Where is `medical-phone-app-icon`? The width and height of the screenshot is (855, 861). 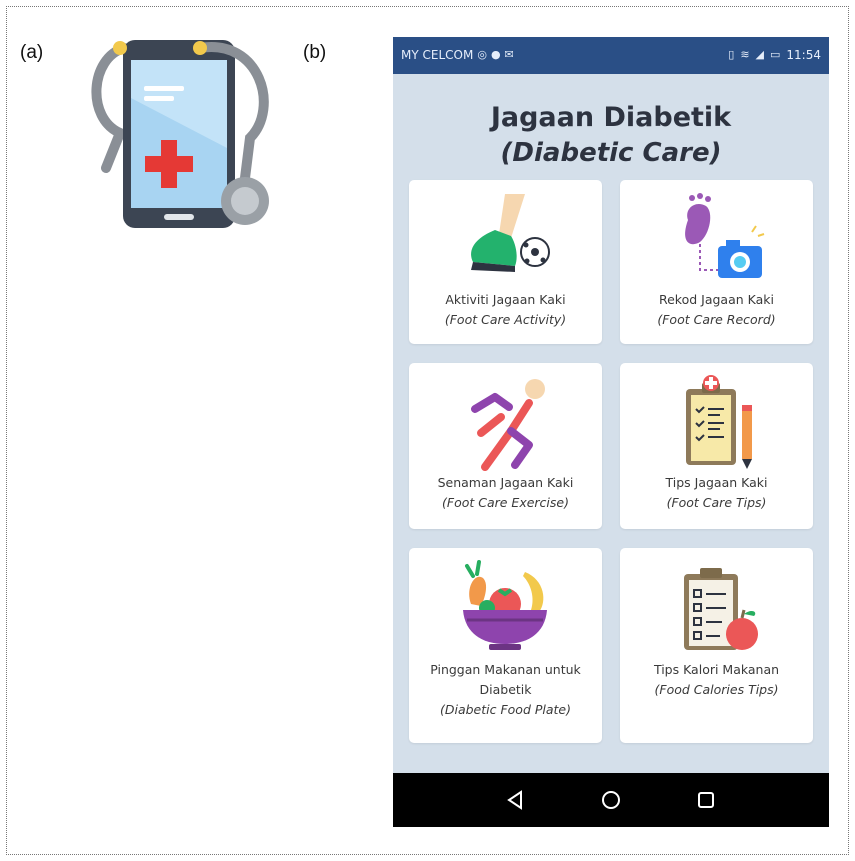
medical-phone-app-icon is located at coordinates (180, 134).